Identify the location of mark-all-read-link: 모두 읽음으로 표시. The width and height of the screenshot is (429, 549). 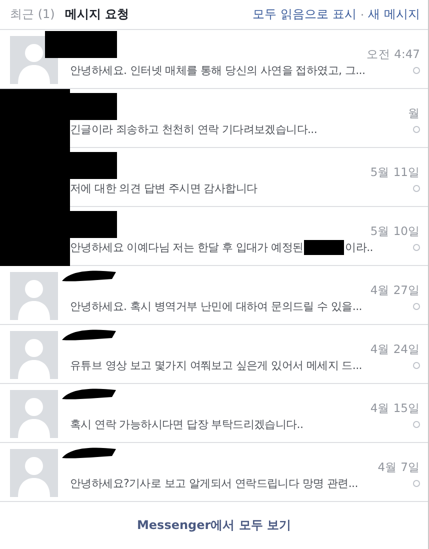
(304, 14).